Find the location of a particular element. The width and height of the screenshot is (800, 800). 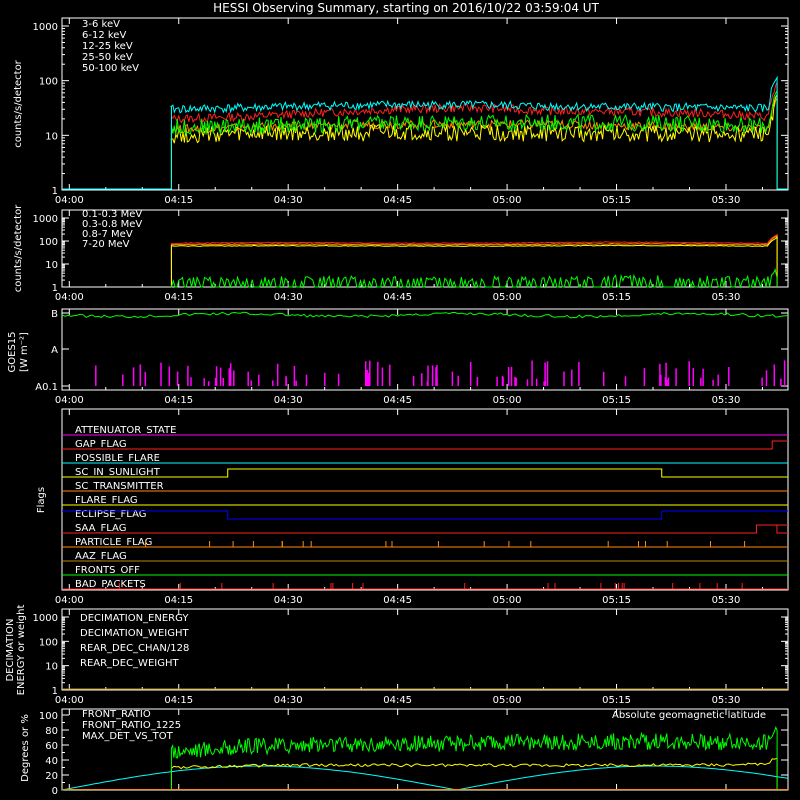

legend-entry: 6-12 keV is located at coordinates (104, 35).